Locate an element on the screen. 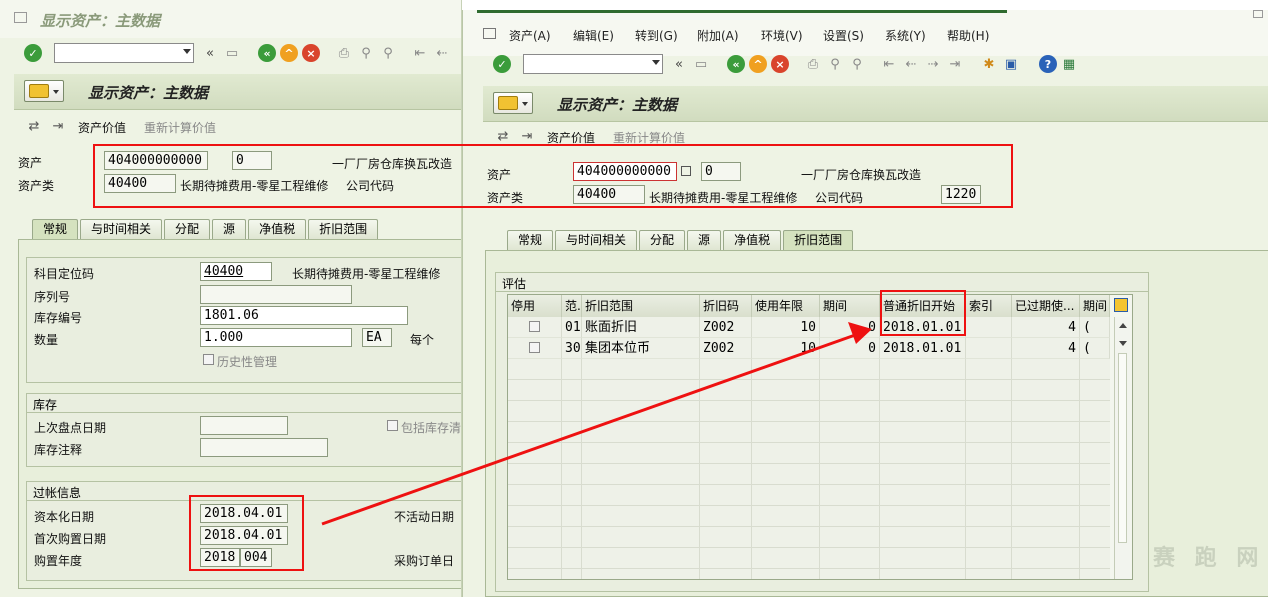  last-count-date-field is located at coordinates (244, 425).